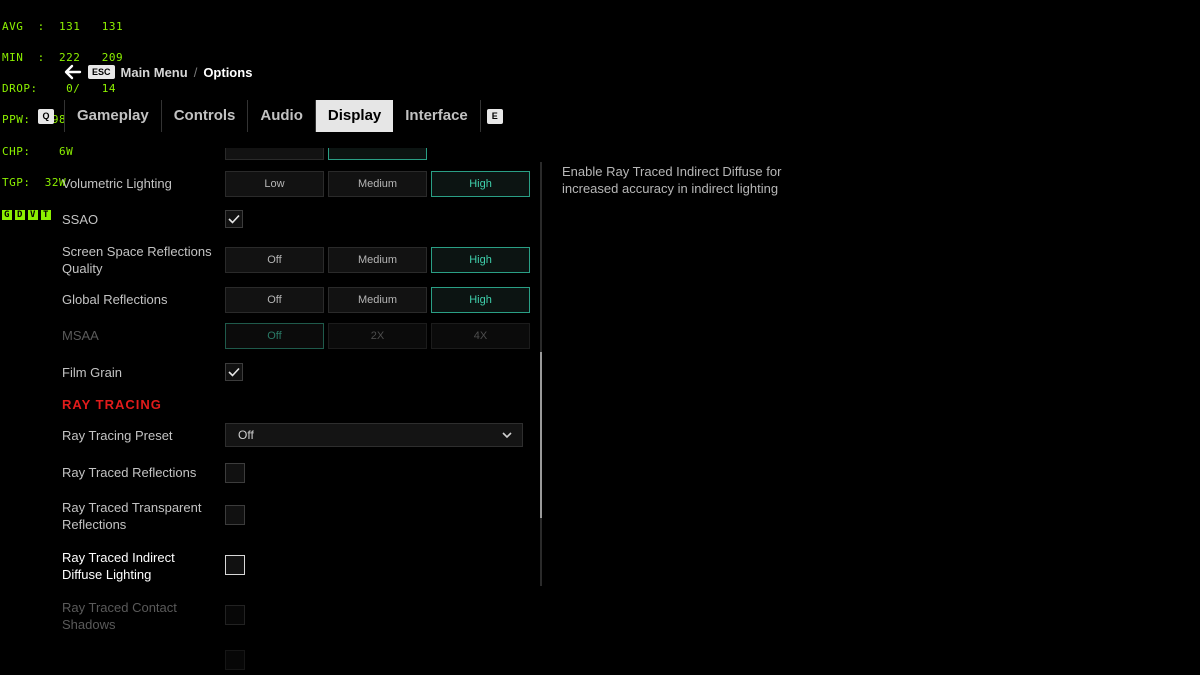 Image resolution: width=1200 pixels, height=675 pixels. Describe the element at coordinates (59, 89) in the screenshot. I see `perf-line-drop: DROP: 0/ 14` at that location.